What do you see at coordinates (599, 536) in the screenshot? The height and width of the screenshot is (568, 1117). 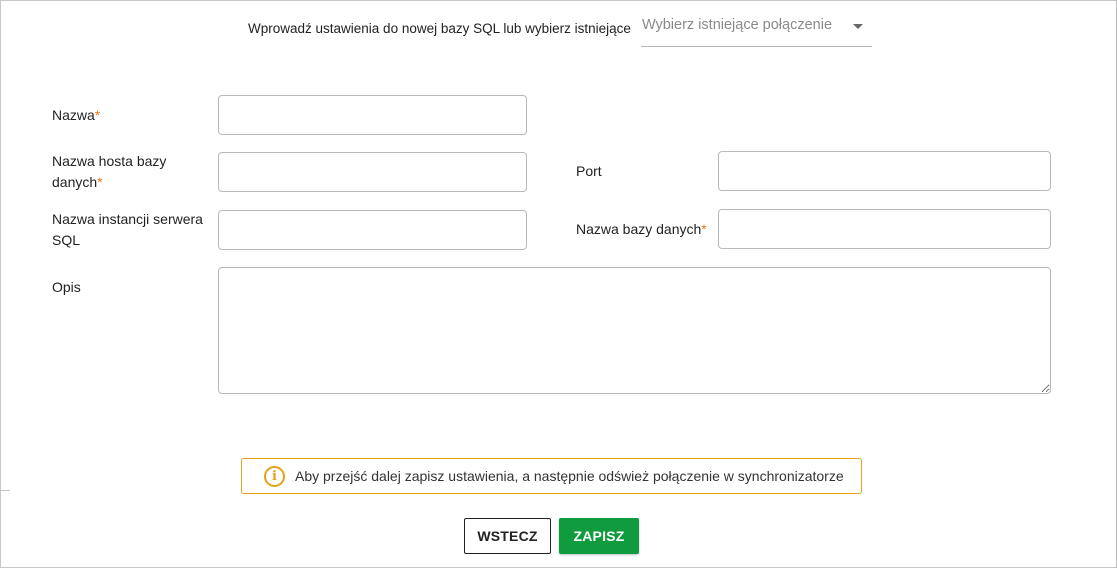 I see `save-button: ZAPISZ` at bounding box center [599, 536].